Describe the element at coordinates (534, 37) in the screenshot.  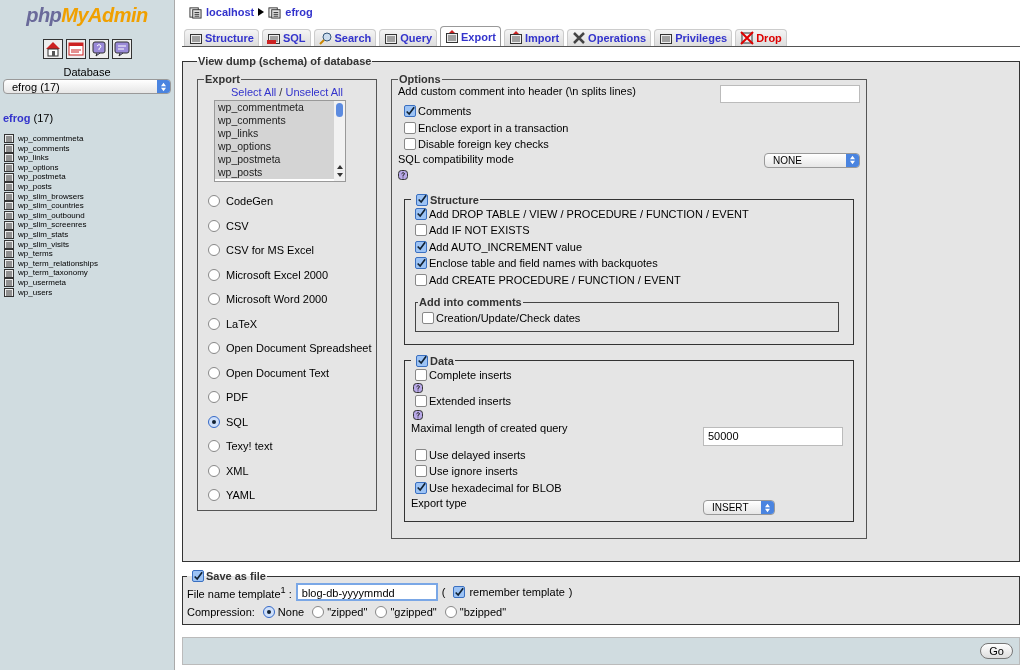
I see `tab: Import` at that location.